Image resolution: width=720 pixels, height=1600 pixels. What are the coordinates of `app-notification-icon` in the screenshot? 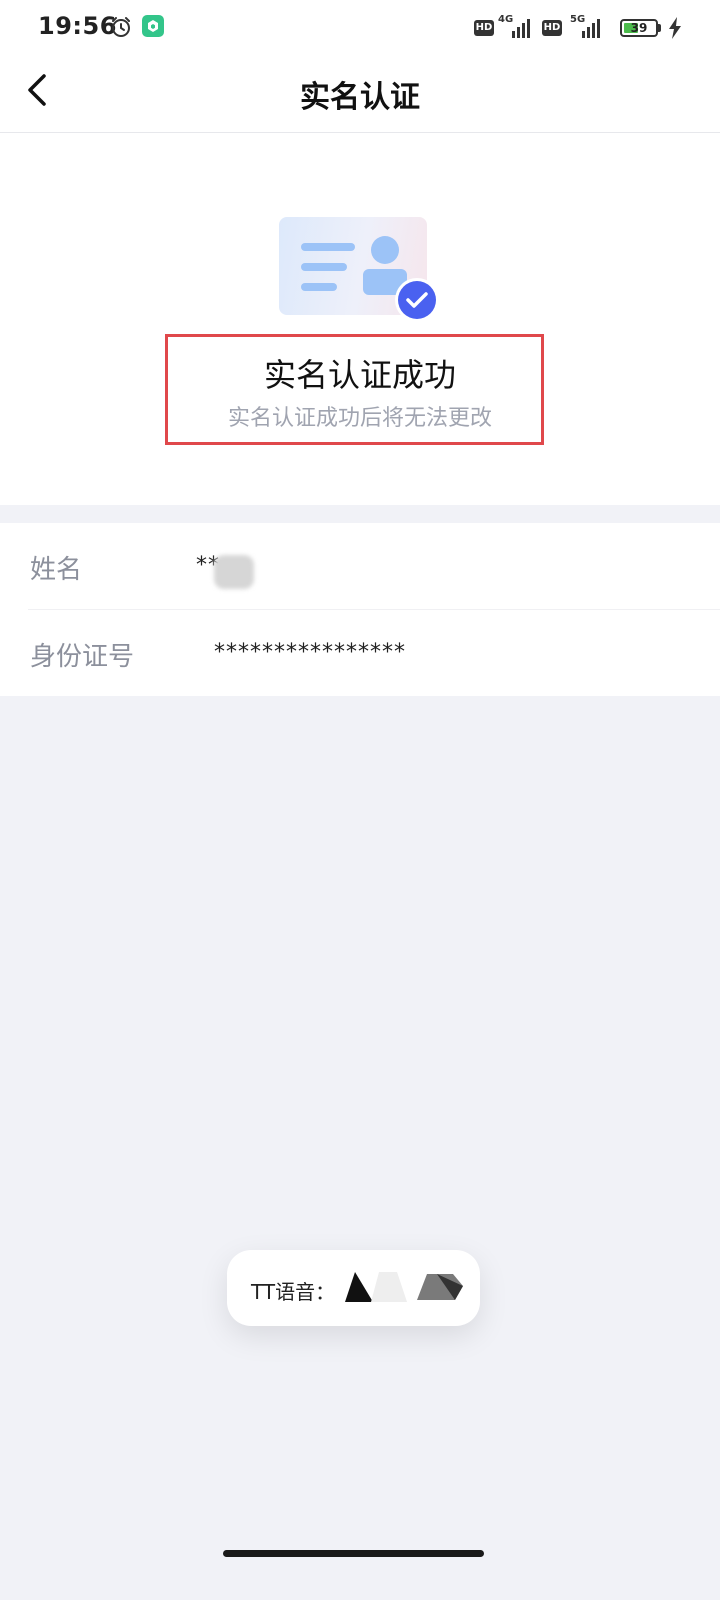 It's located at (153, 26).